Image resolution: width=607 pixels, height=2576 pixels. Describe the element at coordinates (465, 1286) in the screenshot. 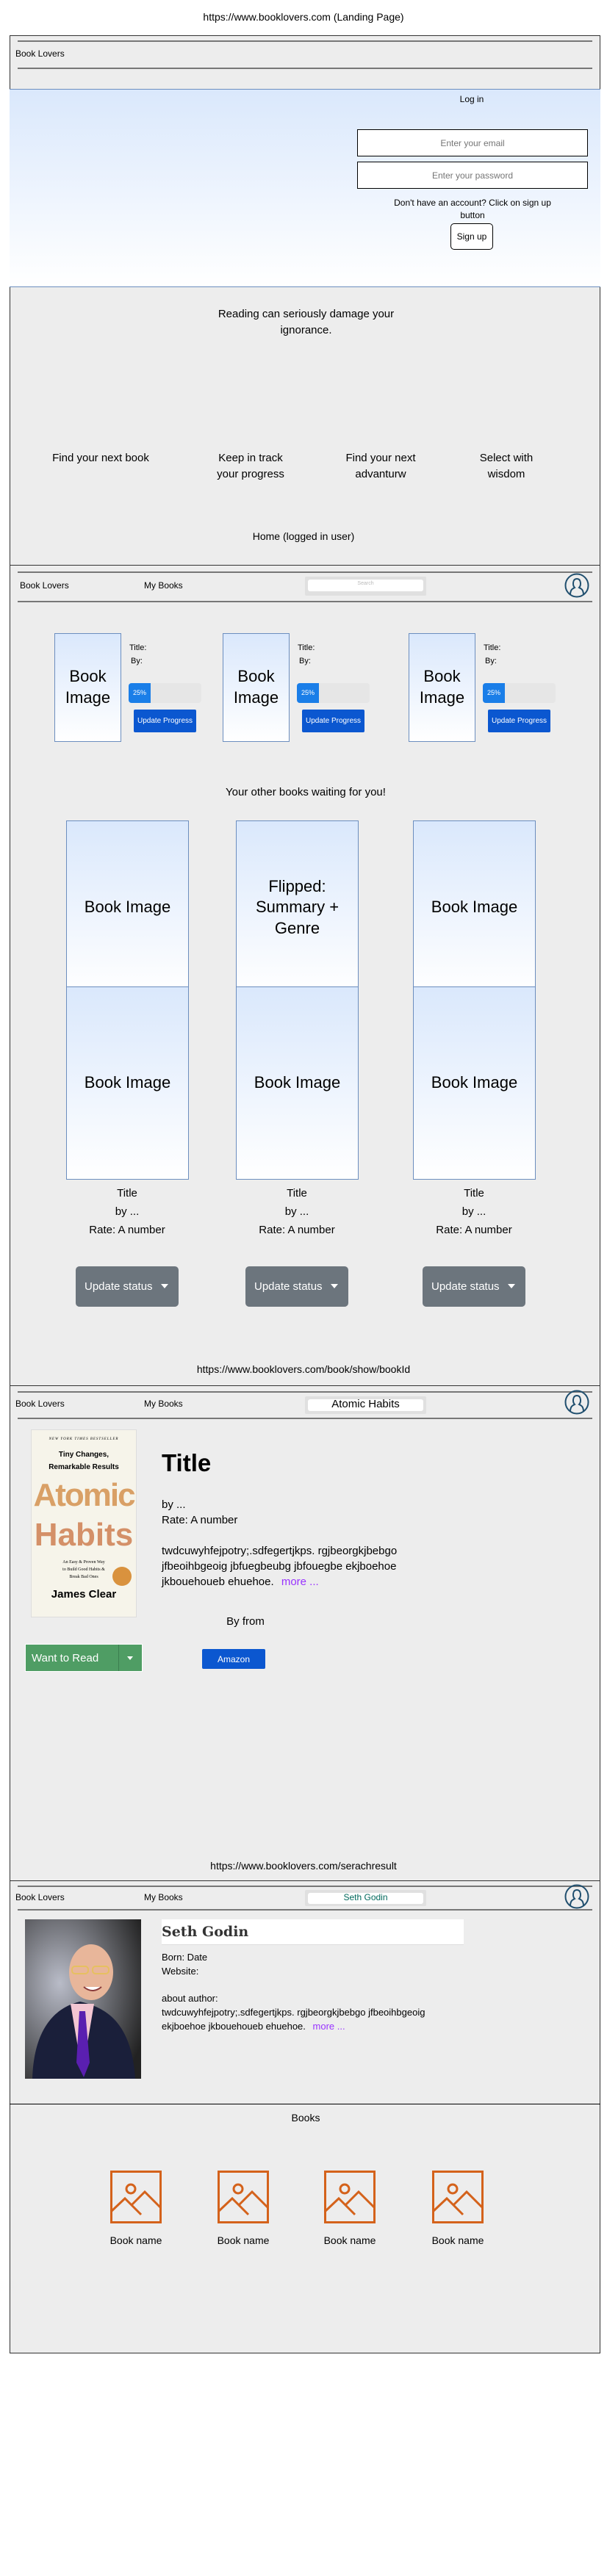

I see `update-status-label: Update status` at that location.